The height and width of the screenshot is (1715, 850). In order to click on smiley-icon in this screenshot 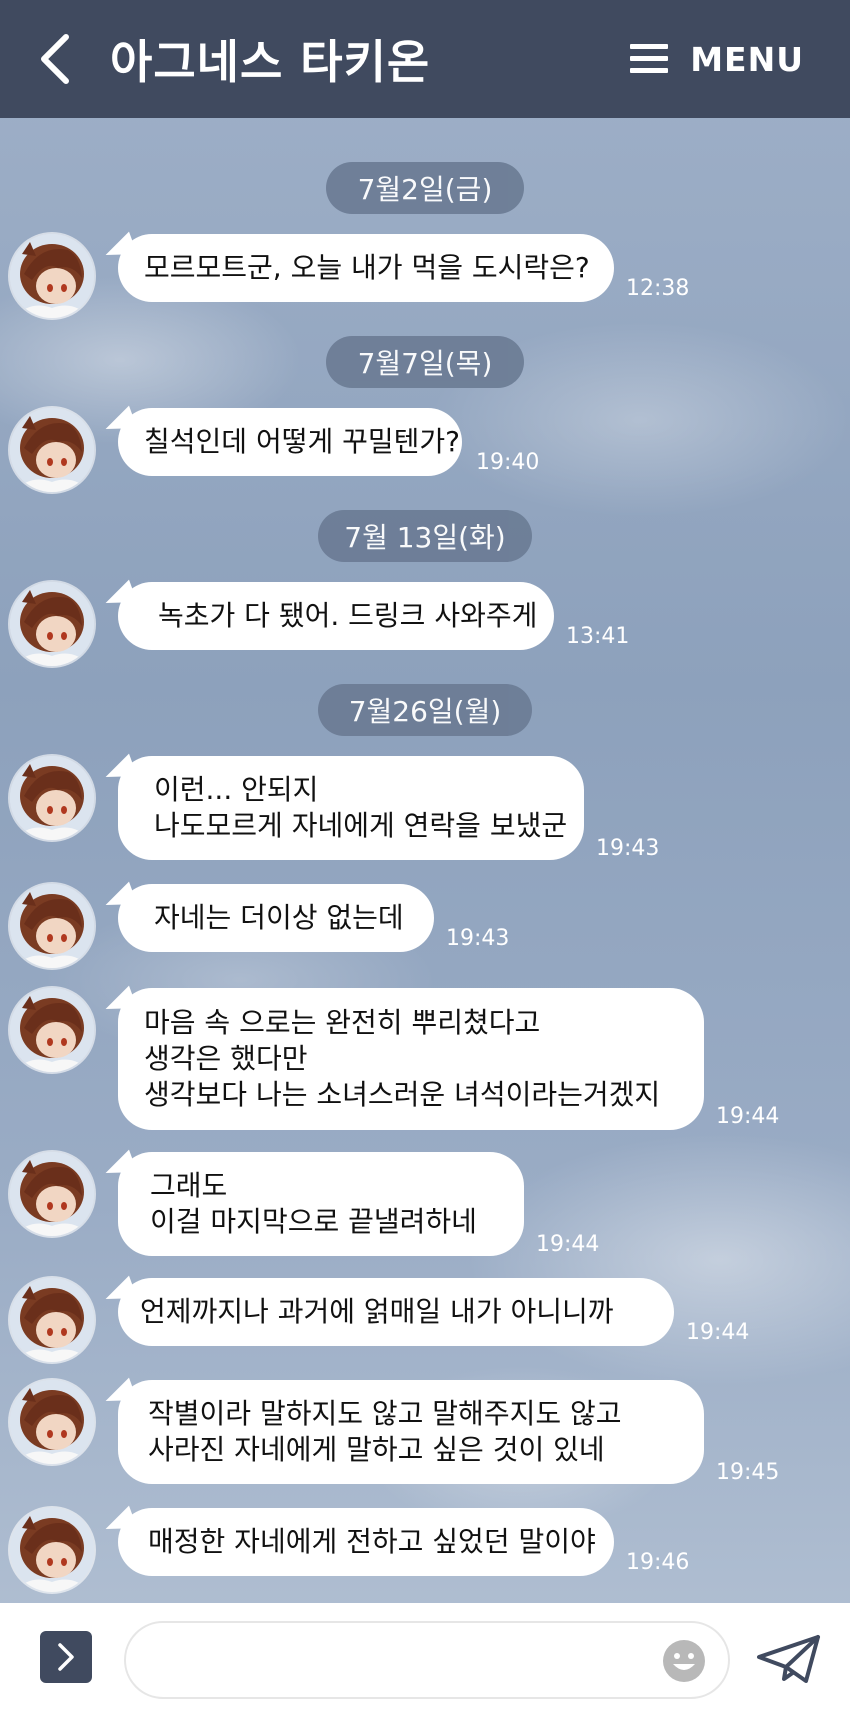, I will do `click(684, 1661)`.